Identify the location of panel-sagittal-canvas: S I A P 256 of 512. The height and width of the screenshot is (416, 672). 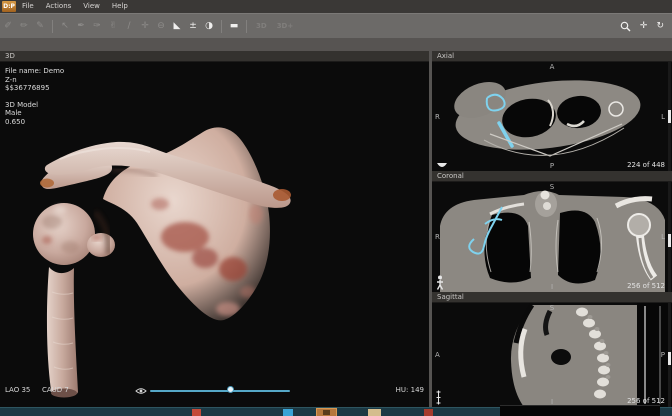
(552, 355).